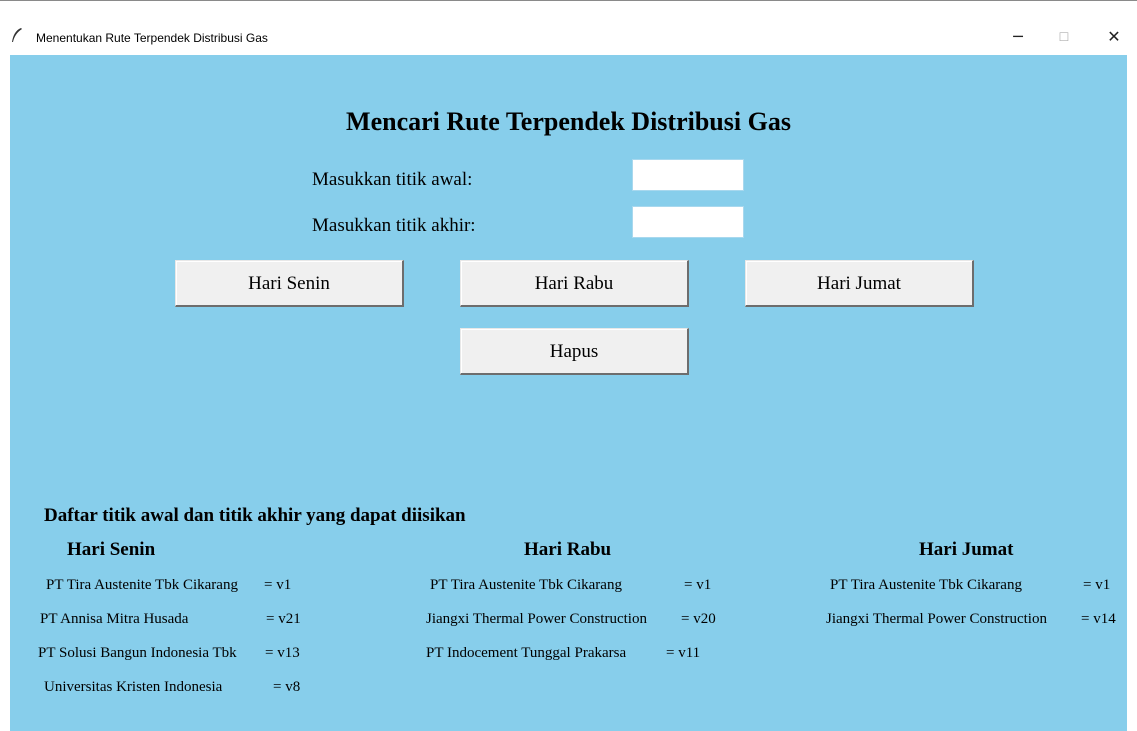  I want to click on wednesday-list-heading: Hari Rabu, so click(568, 549).